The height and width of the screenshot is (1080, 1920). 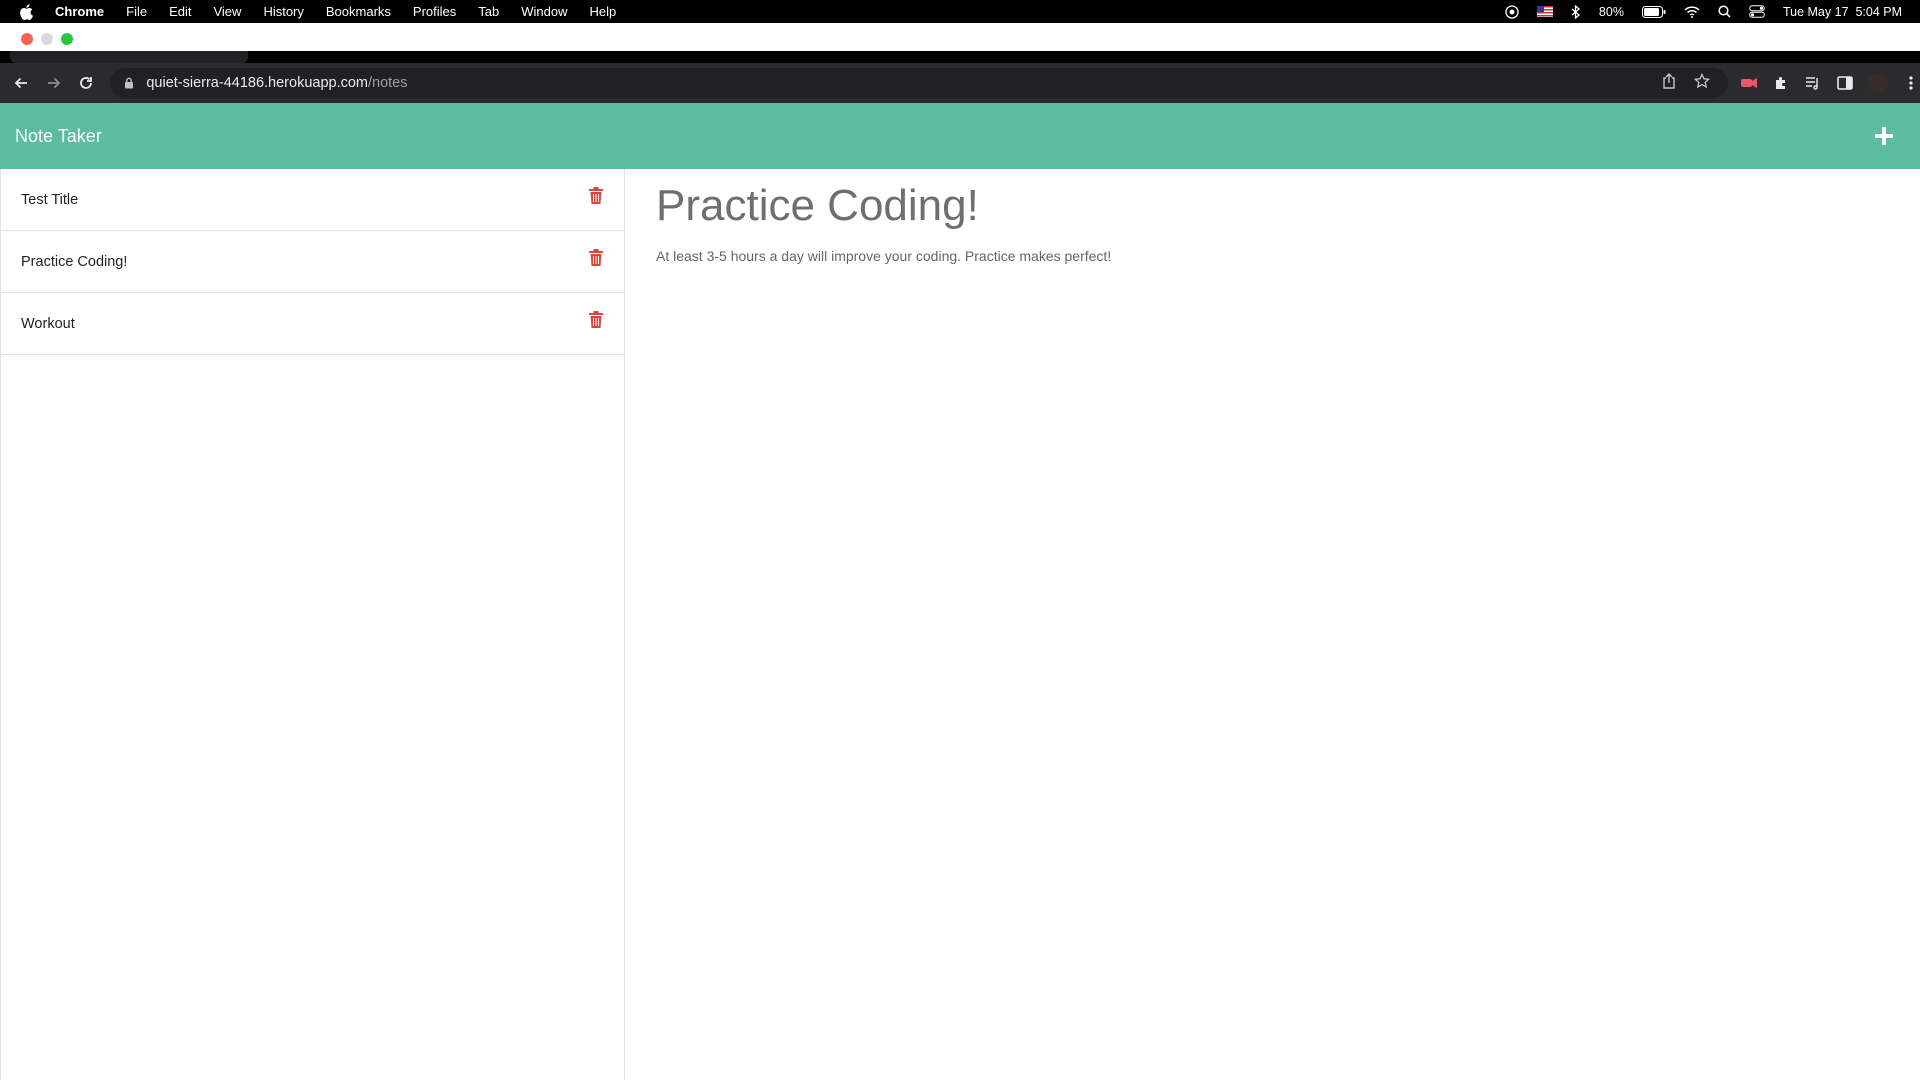 What do you see at coordinates (1276, 206) in the screenshot?
I see `note-title-input: Practice Coding!` at bounding box center [1276, 206].